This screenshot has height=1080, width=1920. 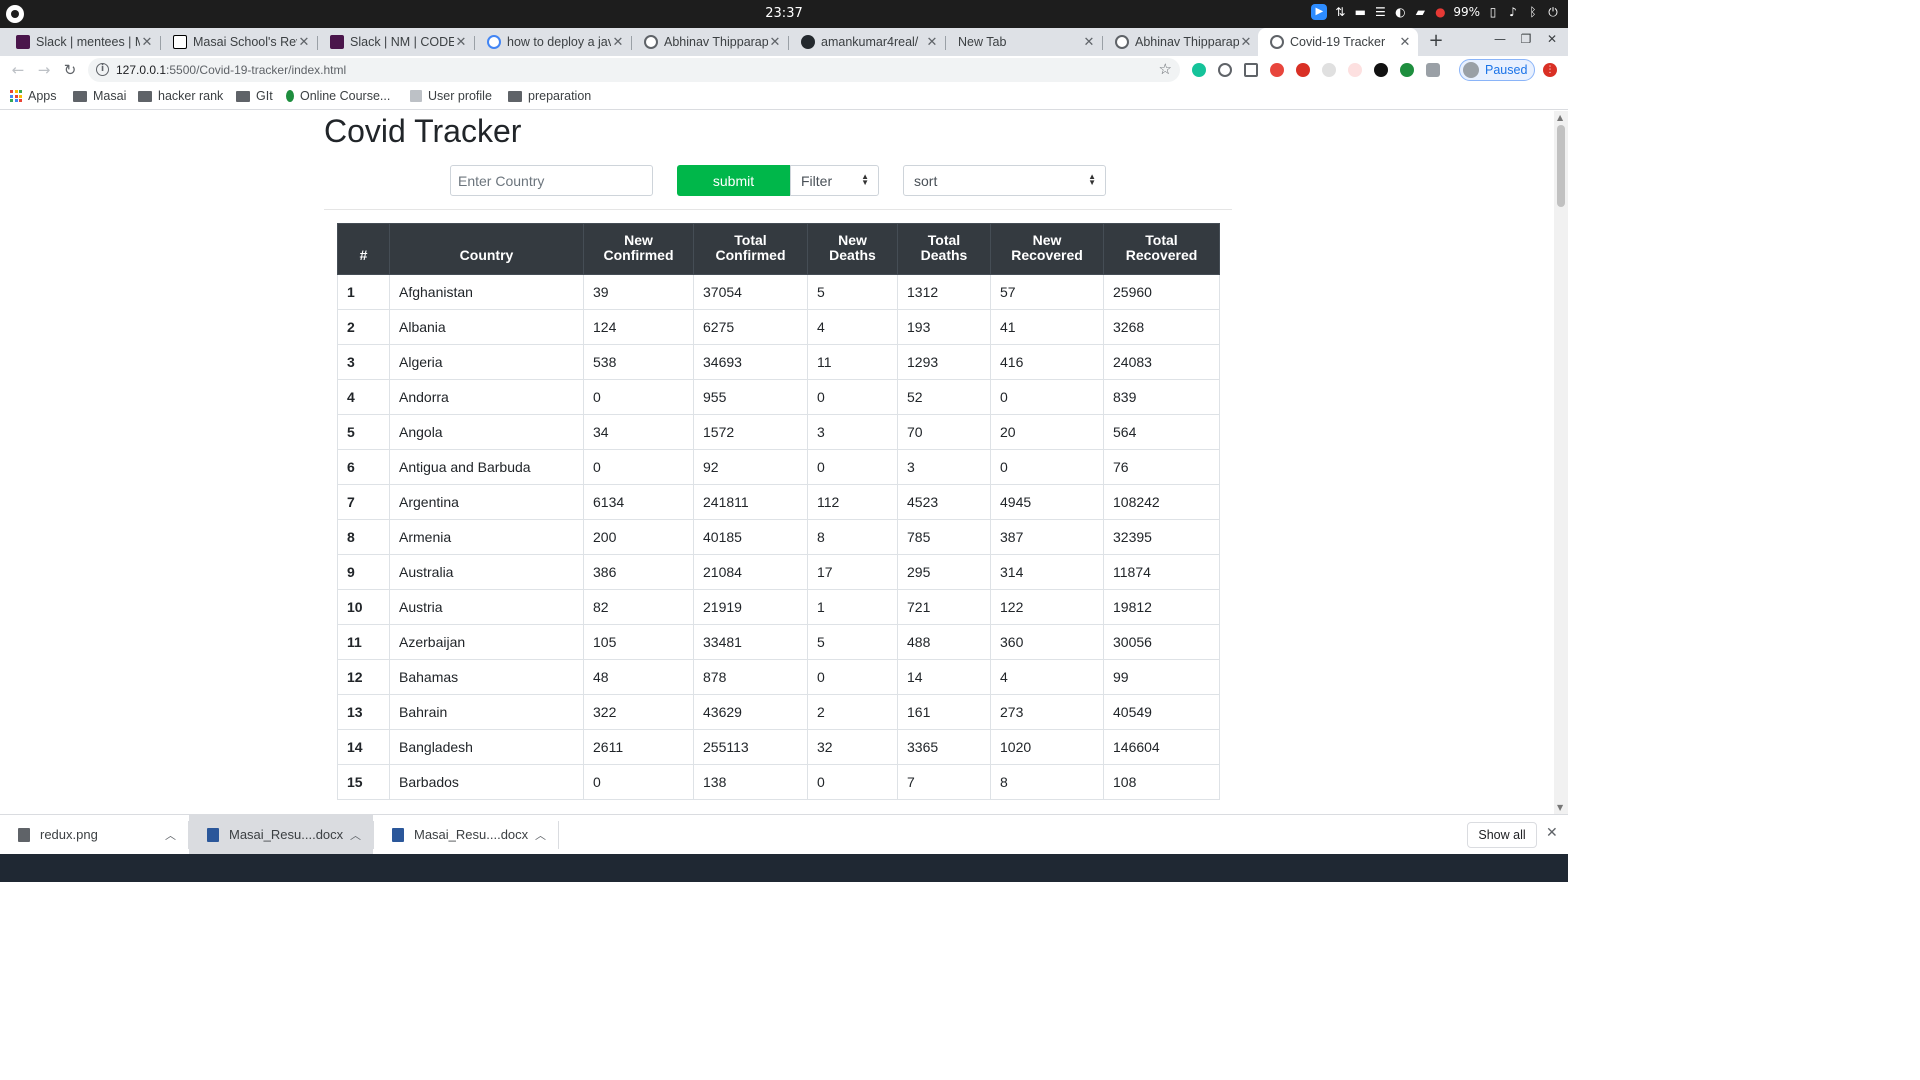 I want to click on stat-cell: 43629, so click(x=750, y=712).